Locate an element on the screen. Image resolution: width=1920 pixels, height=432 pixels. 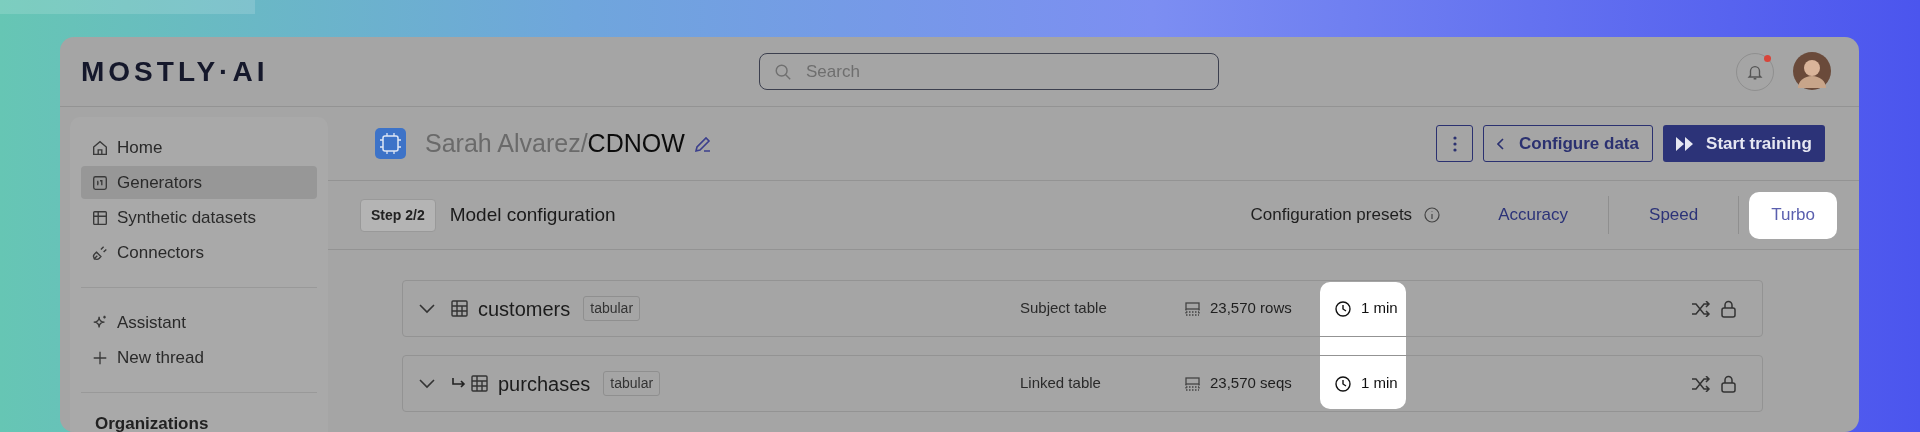
preset-tab: Speed is located at coordinates (1674, 215).